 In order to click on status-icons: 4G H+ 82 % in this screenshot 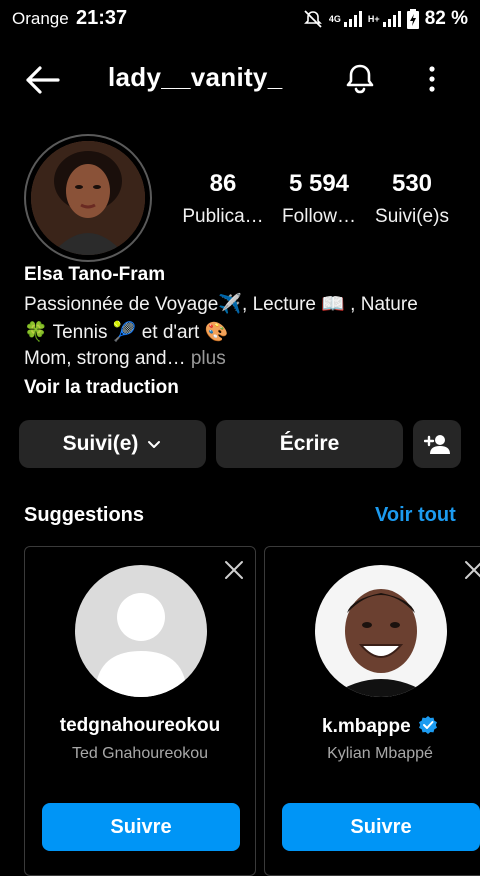, I will do `click(385, 19)`.